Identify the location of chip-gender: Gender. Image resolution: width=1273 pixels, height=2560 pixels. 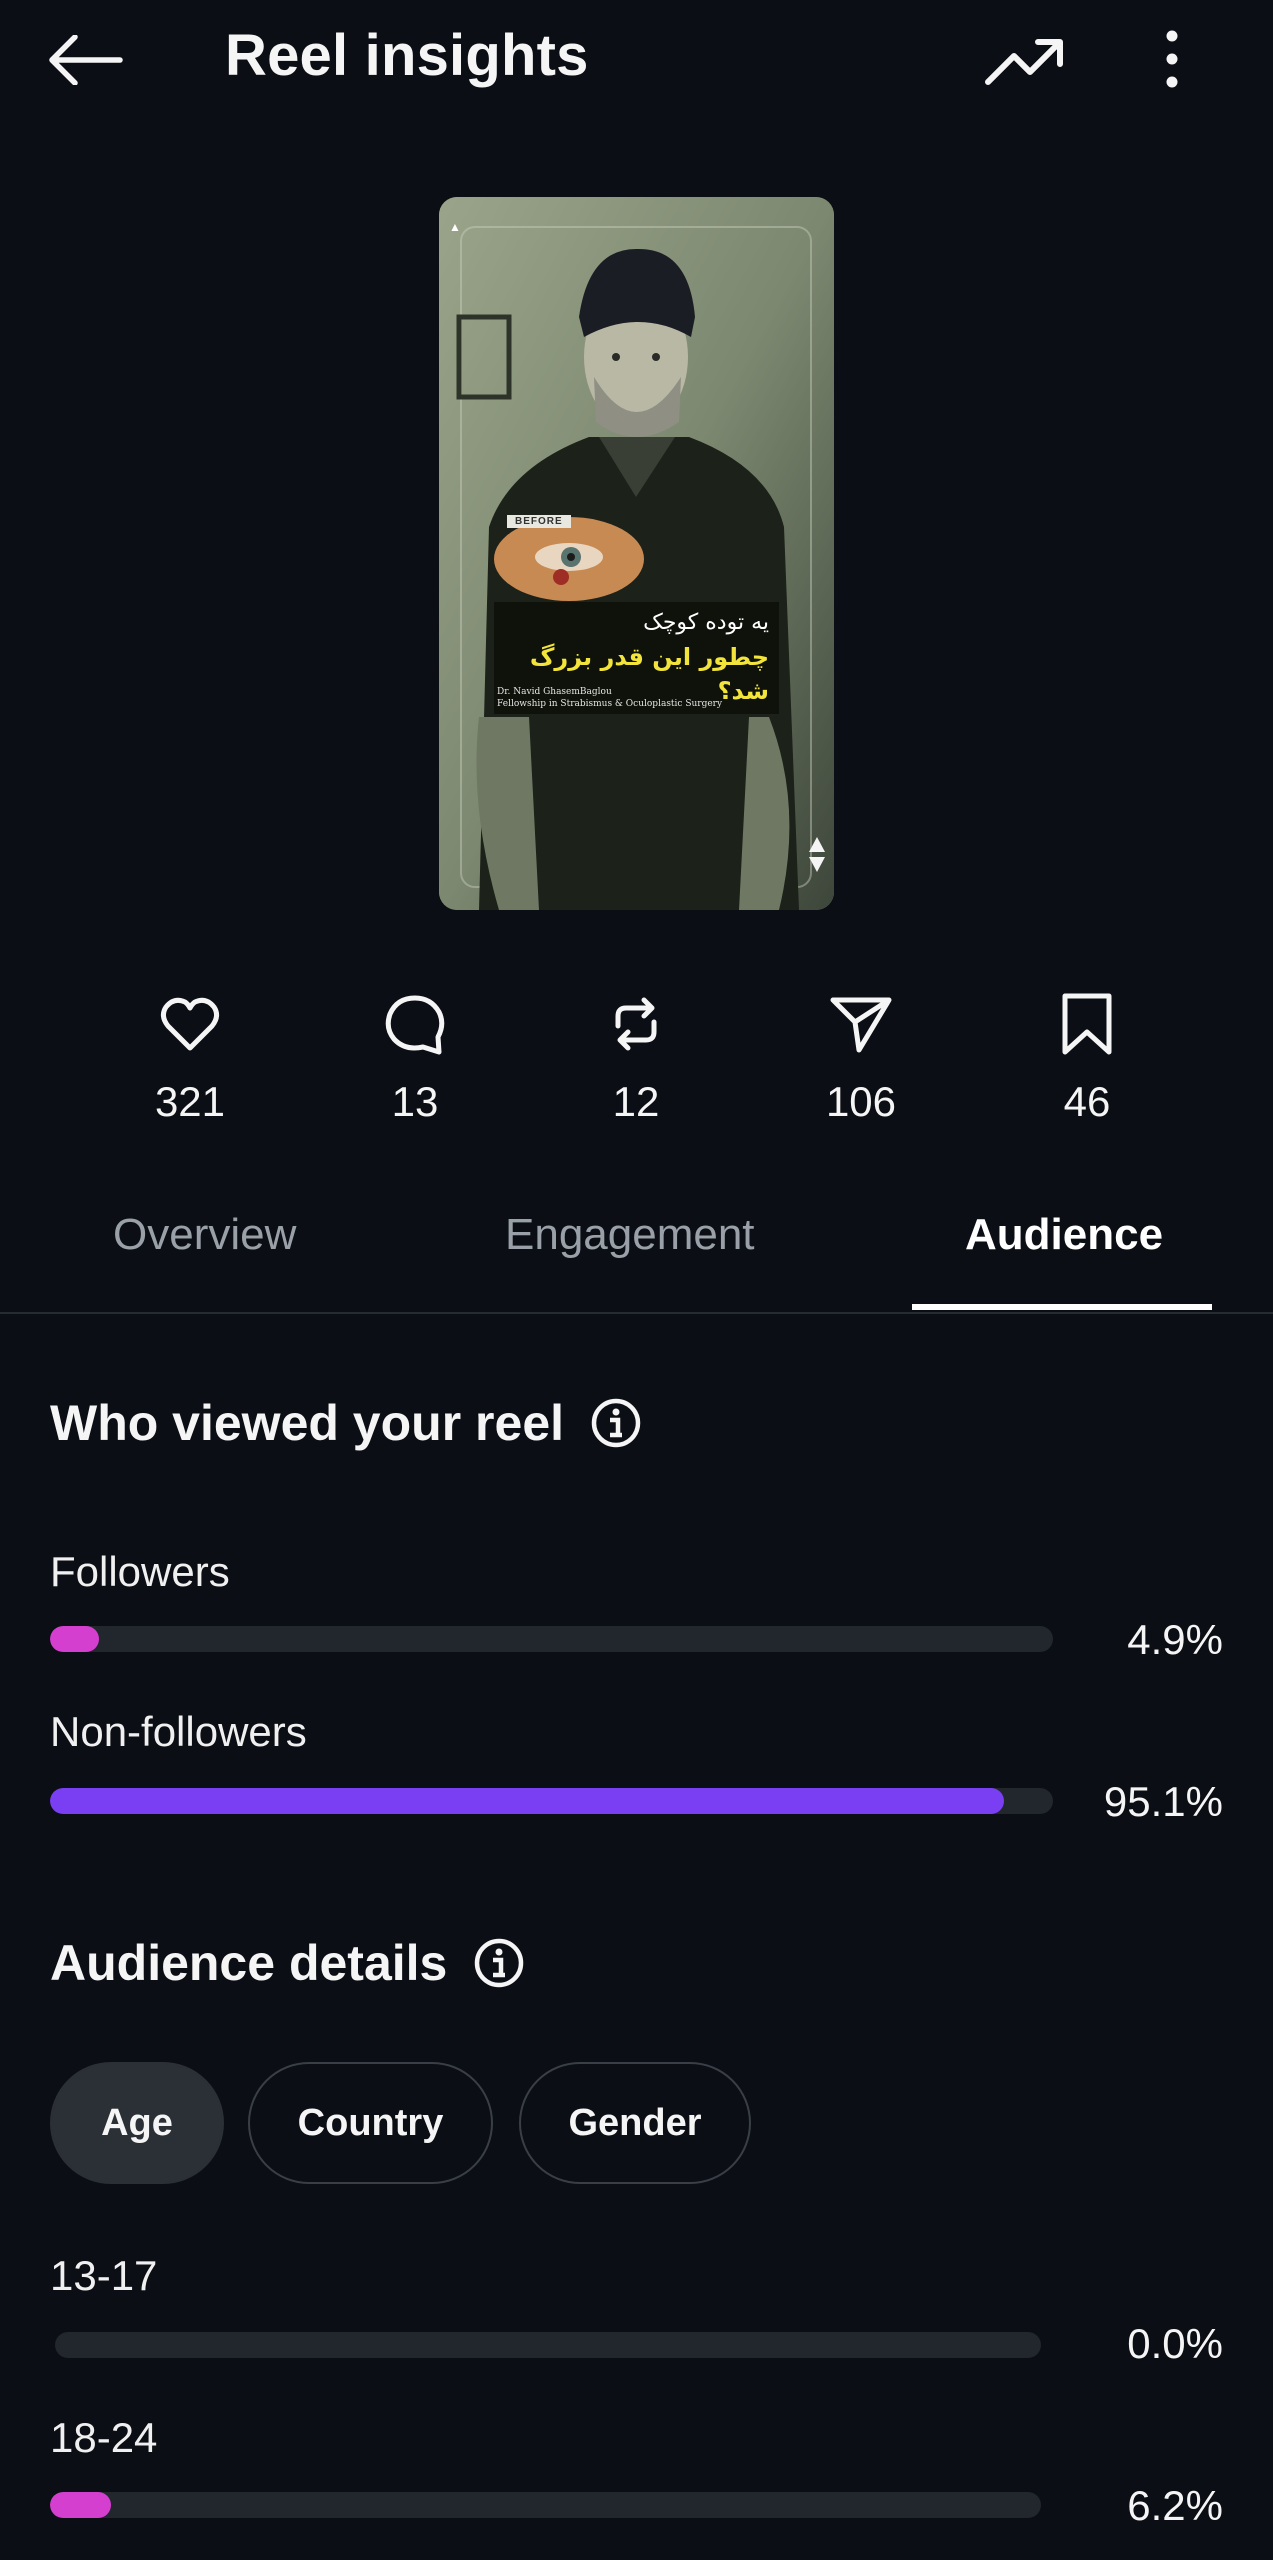
(635, 2123).